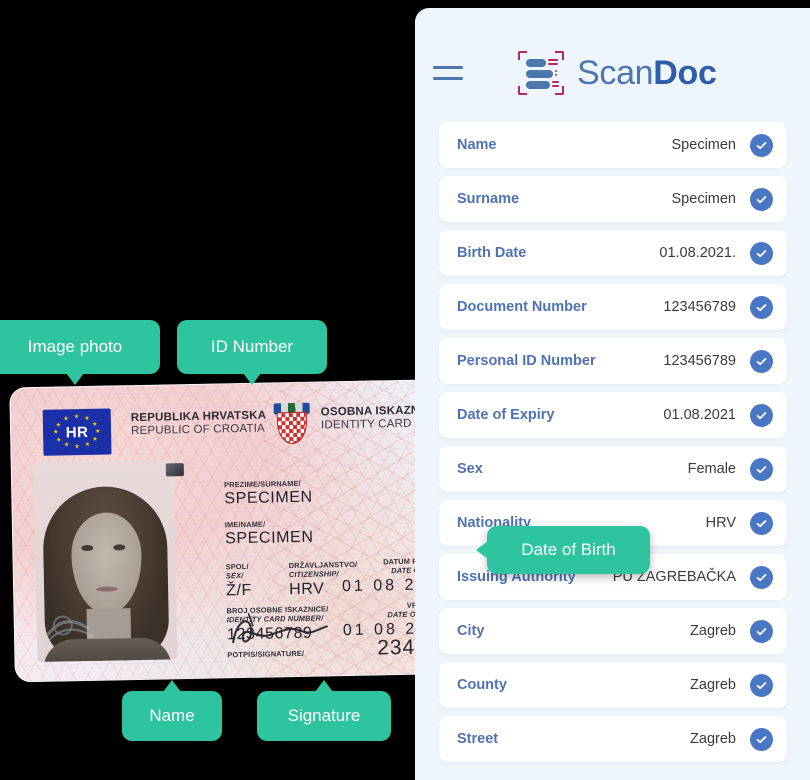 The height and width of the screenshot is (780, 810). What do you see at coordinates (697, 253) in the screenshot?
I see `field-value: 01.08.2021.` at bounding box center [697, 253].